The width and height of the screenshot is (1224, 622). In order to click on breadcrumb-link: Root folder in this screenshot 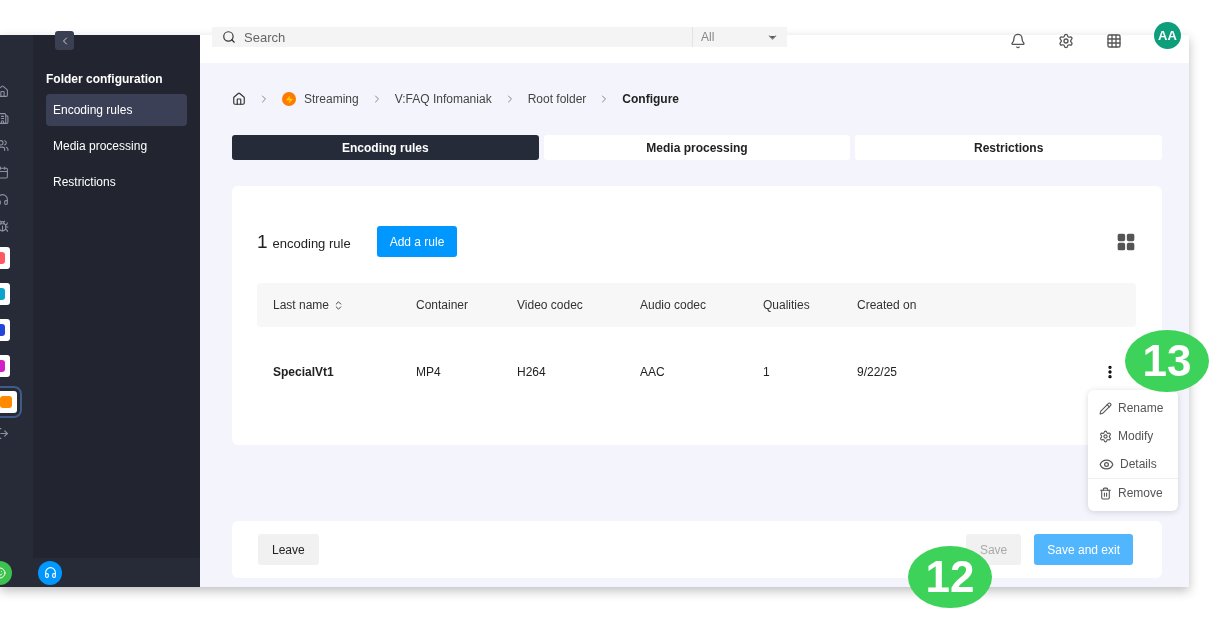, I will do `click(557, 99)`.